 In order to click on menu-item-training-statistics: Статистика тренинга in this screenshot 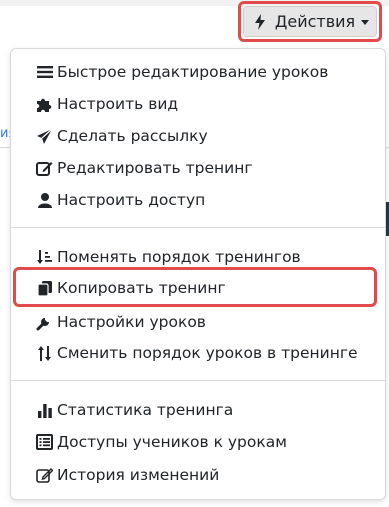, I will do `click(198, 410)`.